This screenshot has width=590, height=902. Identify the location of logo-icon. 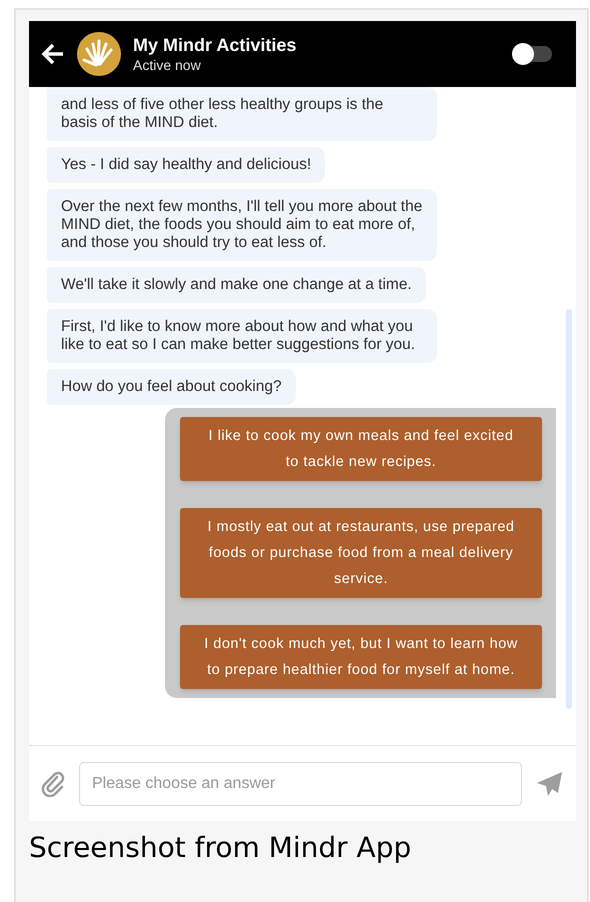
(99, 54).